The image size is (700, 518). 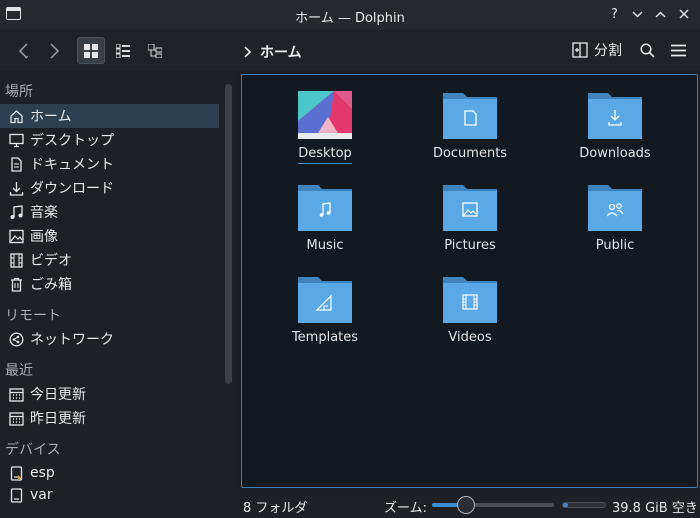 I want to click on zoom-slider-handle, so click(x=466, y=505).